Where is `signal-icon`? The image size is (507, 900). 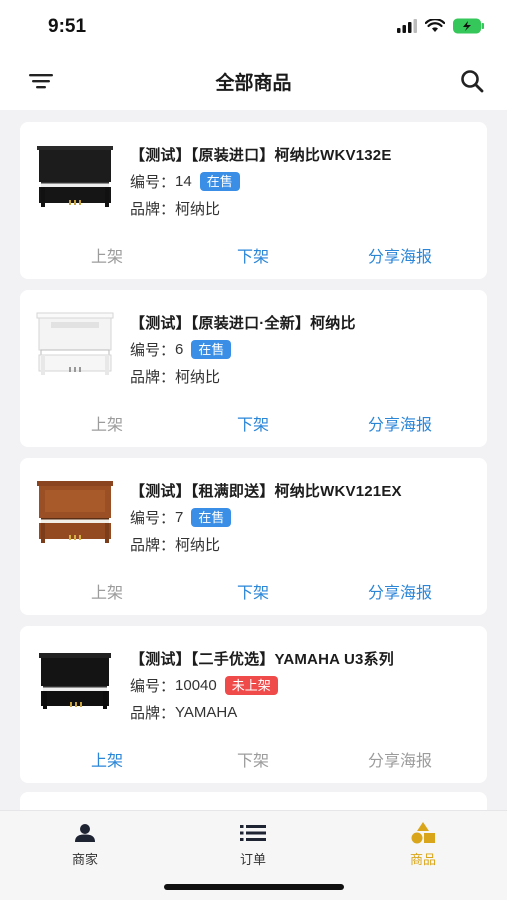
signal-icon is located at coordinates (407, 26).